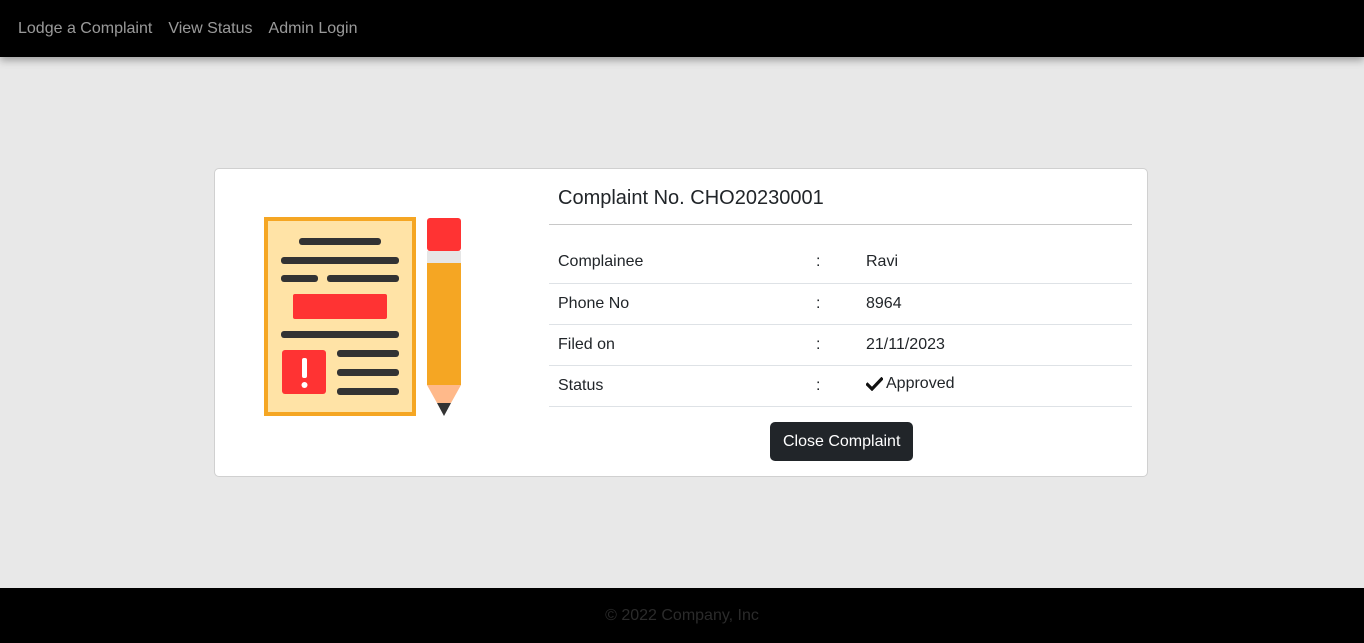 Image resolution: width=1364 pixels, height=643 pixels. I want to click on phone-value: 8964, so click(994, 304).